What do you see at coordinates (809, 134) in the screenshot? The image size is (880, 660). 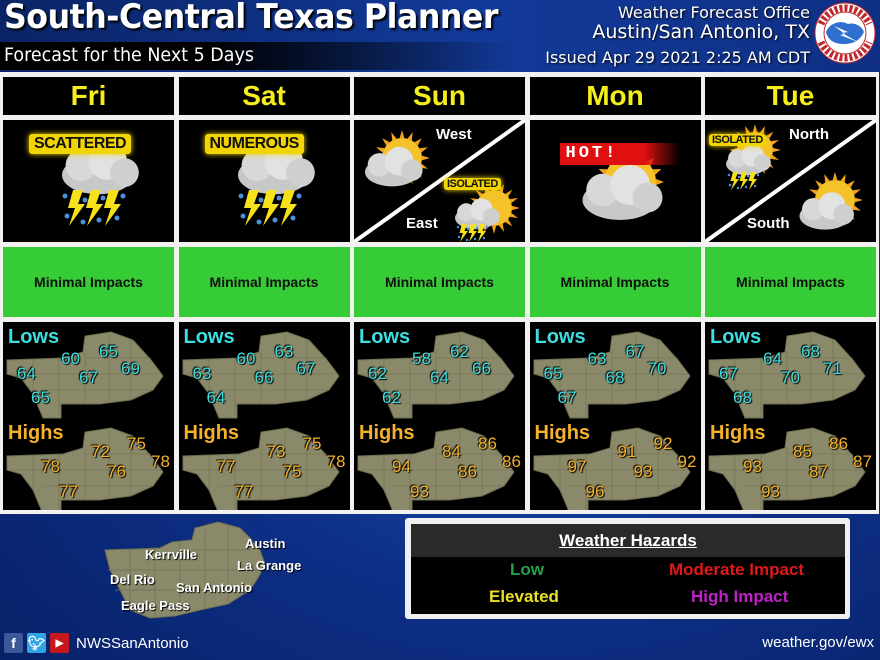 I see `region-label-top: North` at bounding box center [809, 134].